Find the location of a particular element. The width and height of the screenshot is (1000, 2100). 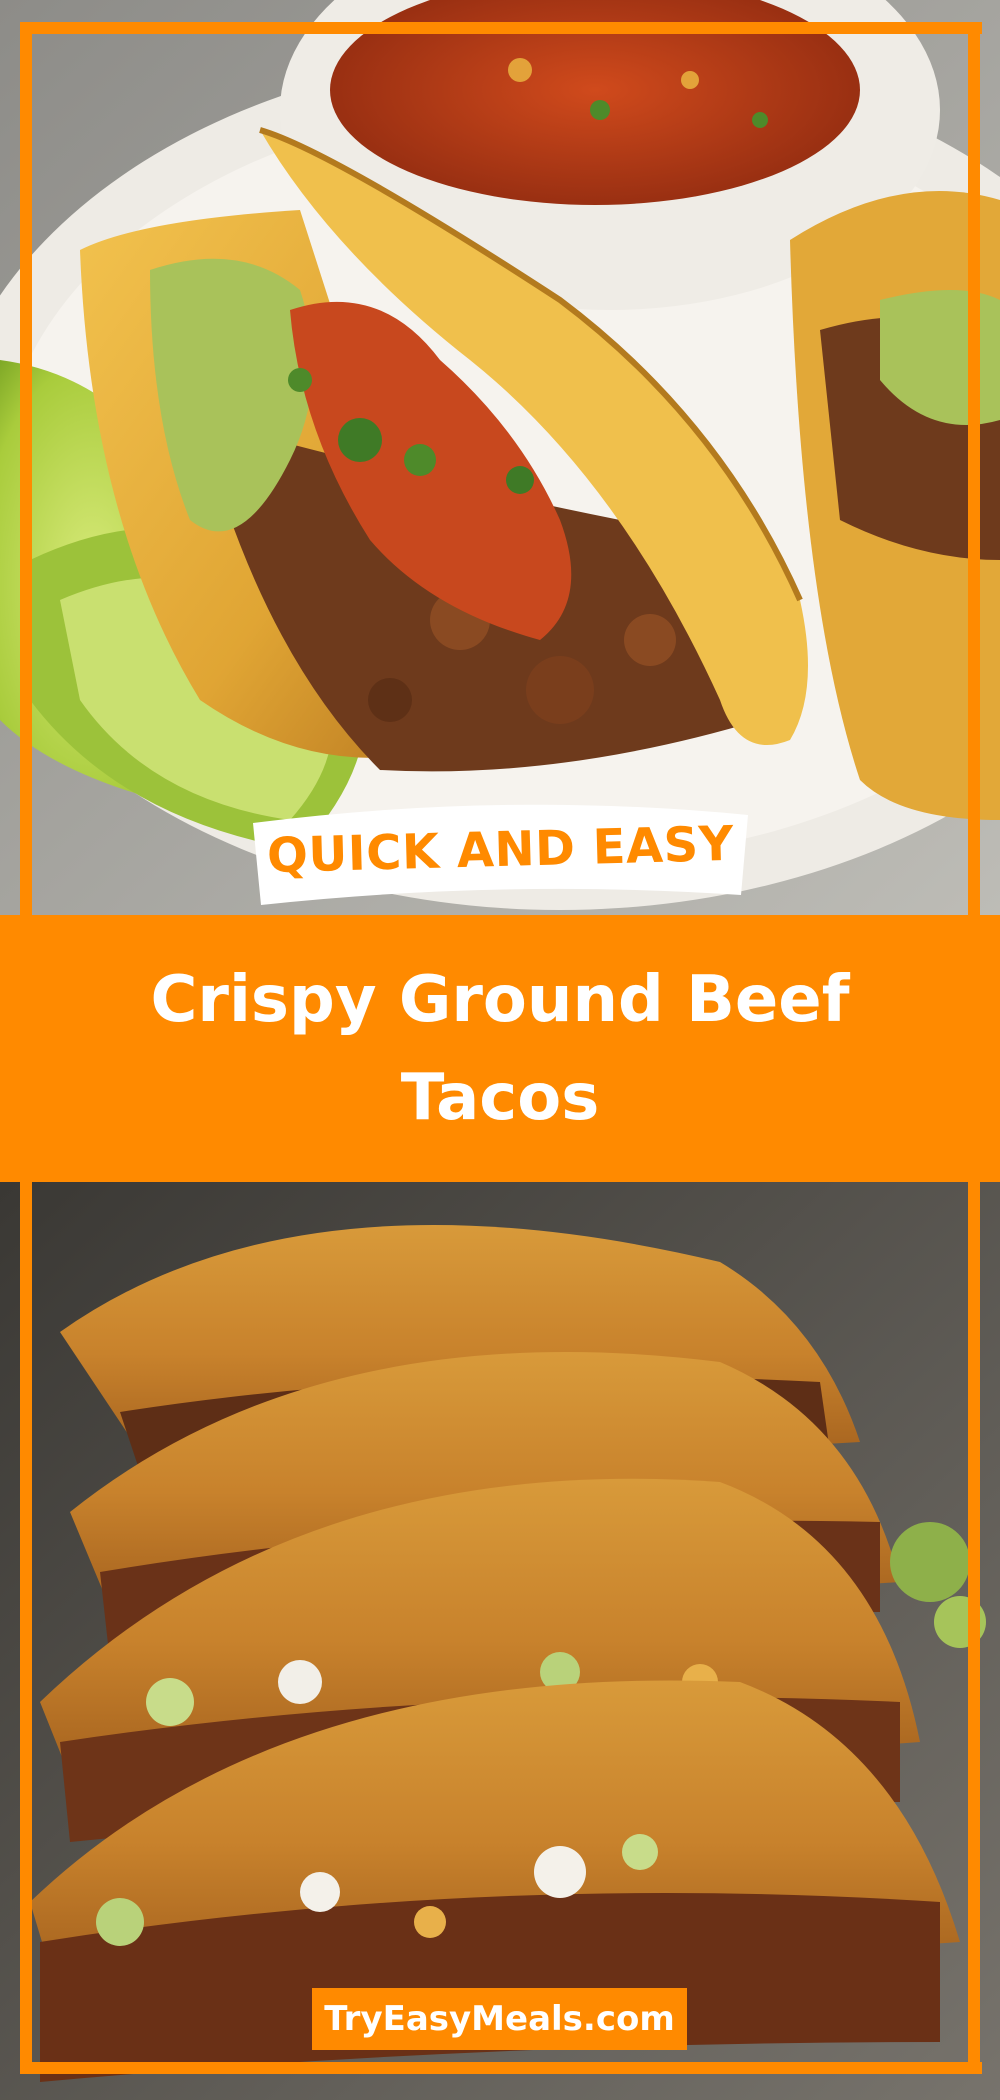

frame-left-line-bottom is located at coordinates (26, 1628).